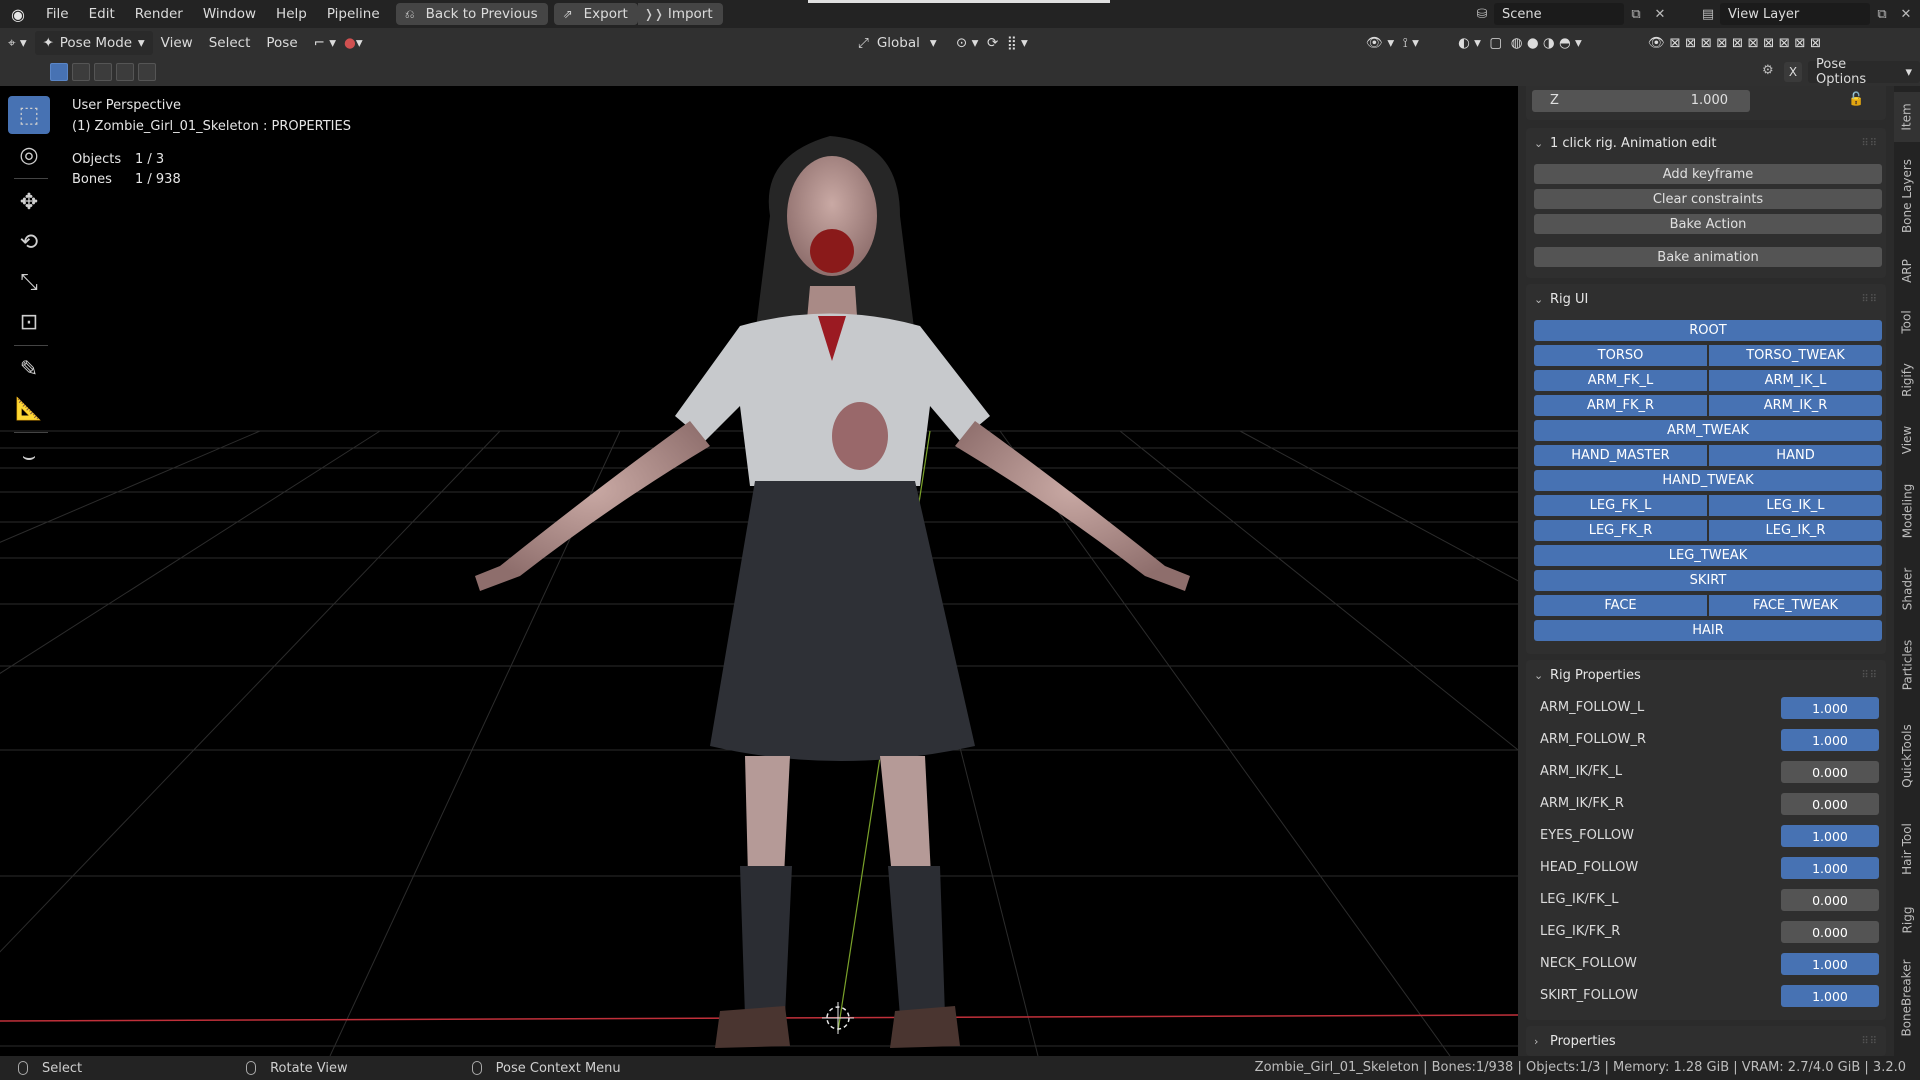  I want to click on select-subtract-icon, so click(103, 72).